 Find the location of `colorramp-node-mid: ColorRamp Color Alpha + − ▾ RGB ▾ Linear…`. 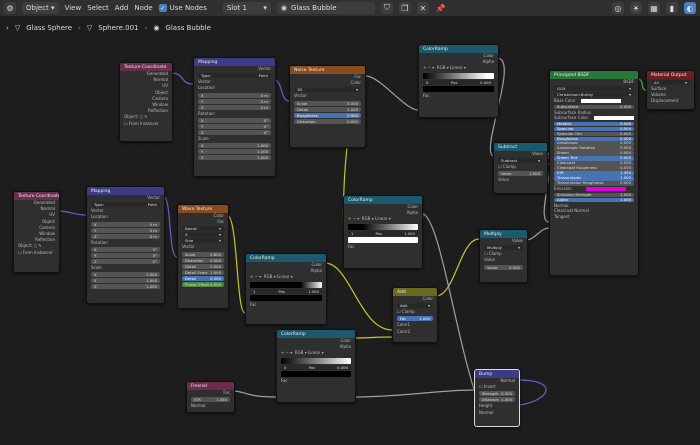

colorramp-node-mid: ColorRamp Color Alpha + − ▾ RGB ▾ Linear… is located at coordinates (286, 289).